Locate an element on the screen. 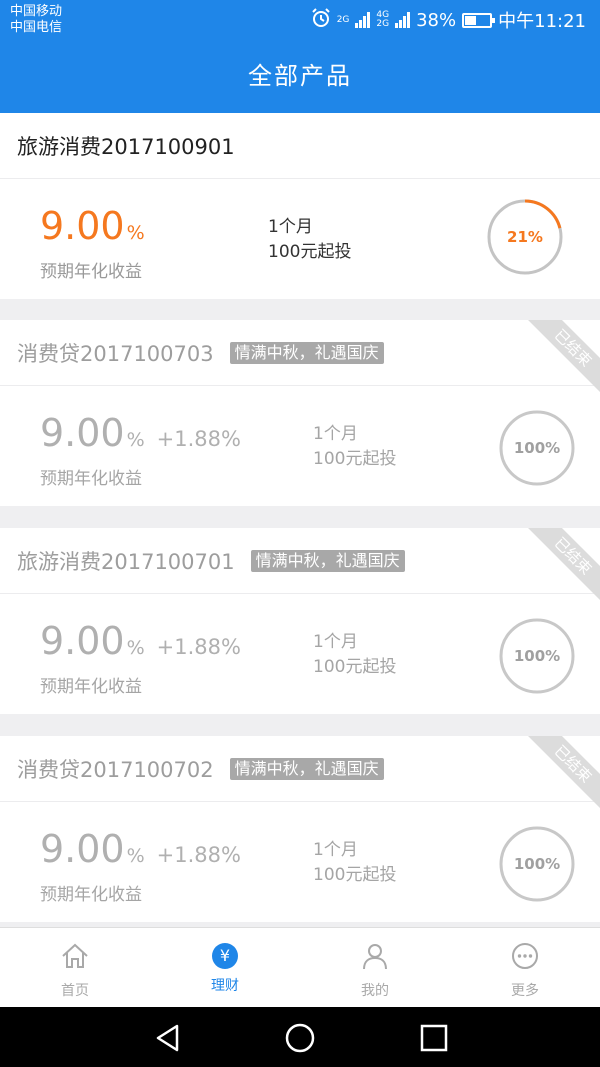  product-name: 旅游消费2017100901 is located at coordinates (126, 146).